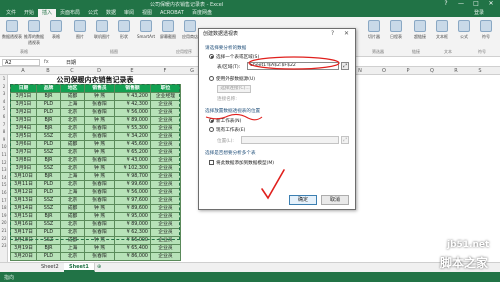 This screenshot has height=282, width=500. I want to click on row-header: 22, so click(4, 238).